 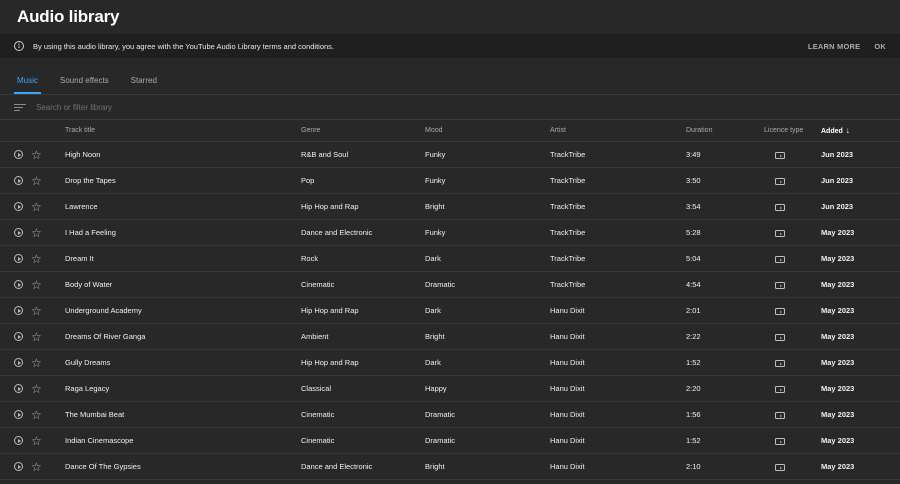 What do you see at coordinates (84, 85) in the screenshot?
I see `tab-sound-effects: Sound effects` at bounding box center [84, 85].